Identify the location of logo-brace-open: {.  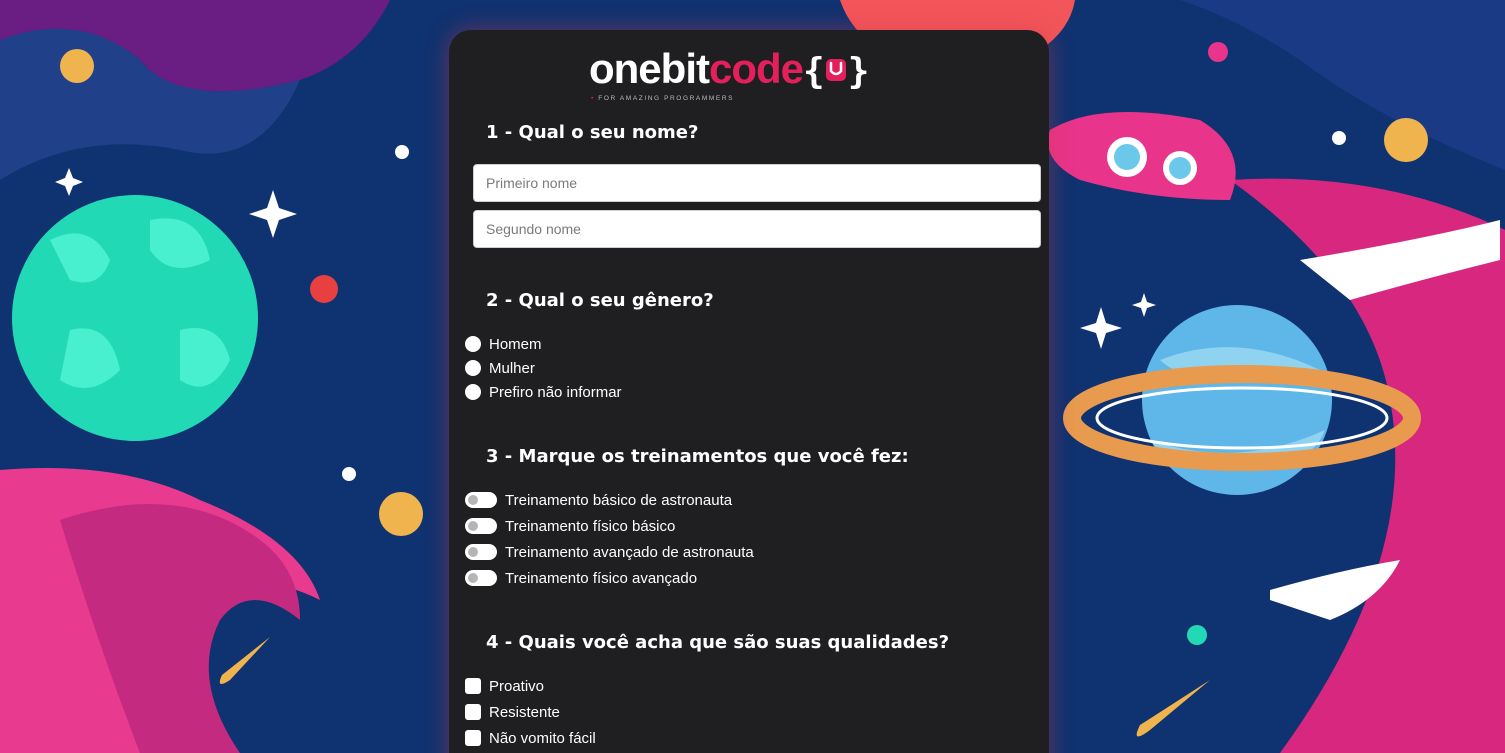
(814, 71).